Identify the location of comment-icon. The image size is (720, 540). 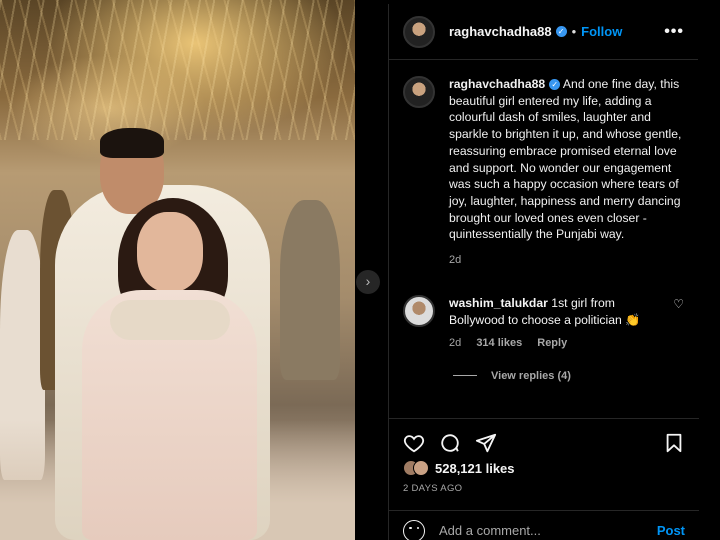
(450, 443).